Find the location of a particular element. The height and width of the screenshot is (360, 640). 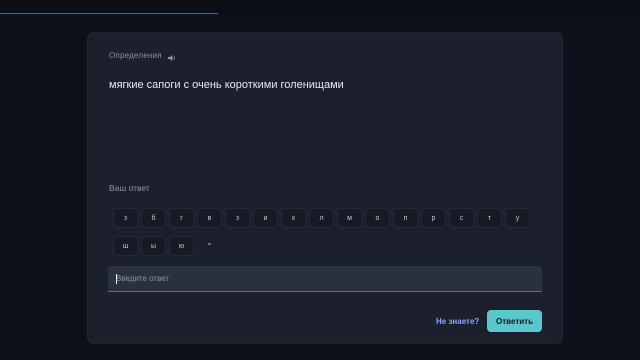

key-у: у is located at coordinates (517, 218).